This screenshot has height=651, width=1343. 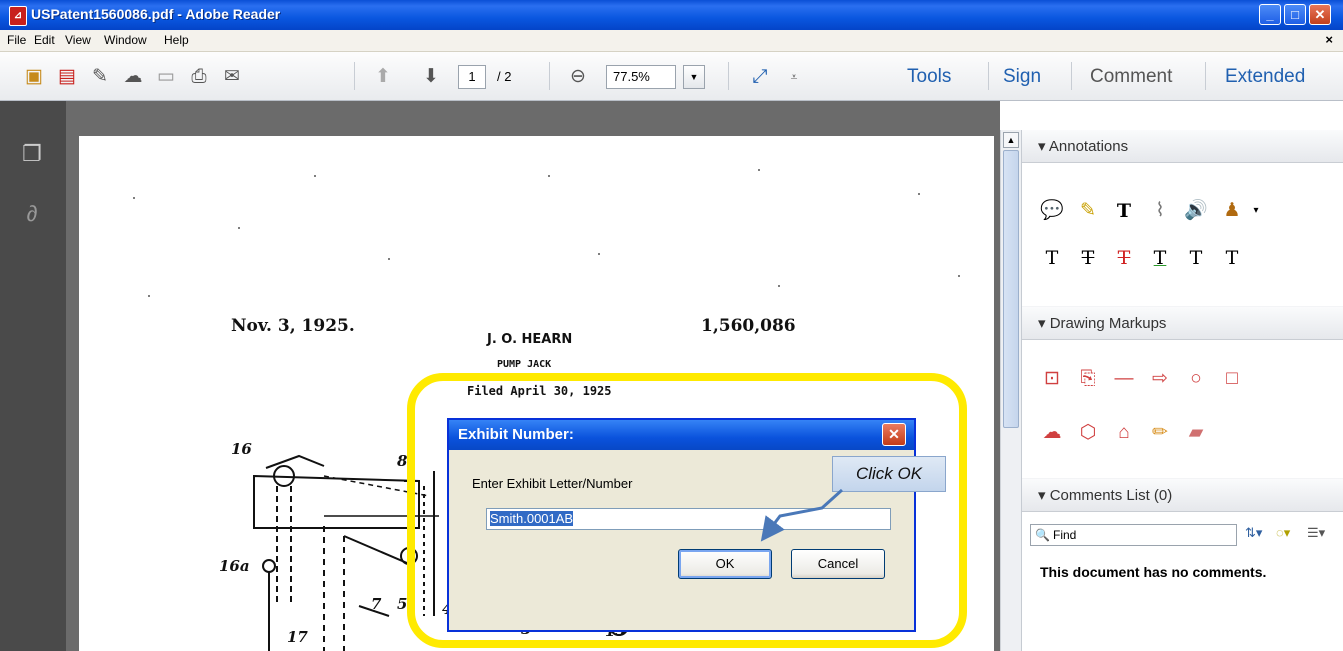 I want to click on exhibit-number-value: Smith.0001AB, so click(x=532, y=518).